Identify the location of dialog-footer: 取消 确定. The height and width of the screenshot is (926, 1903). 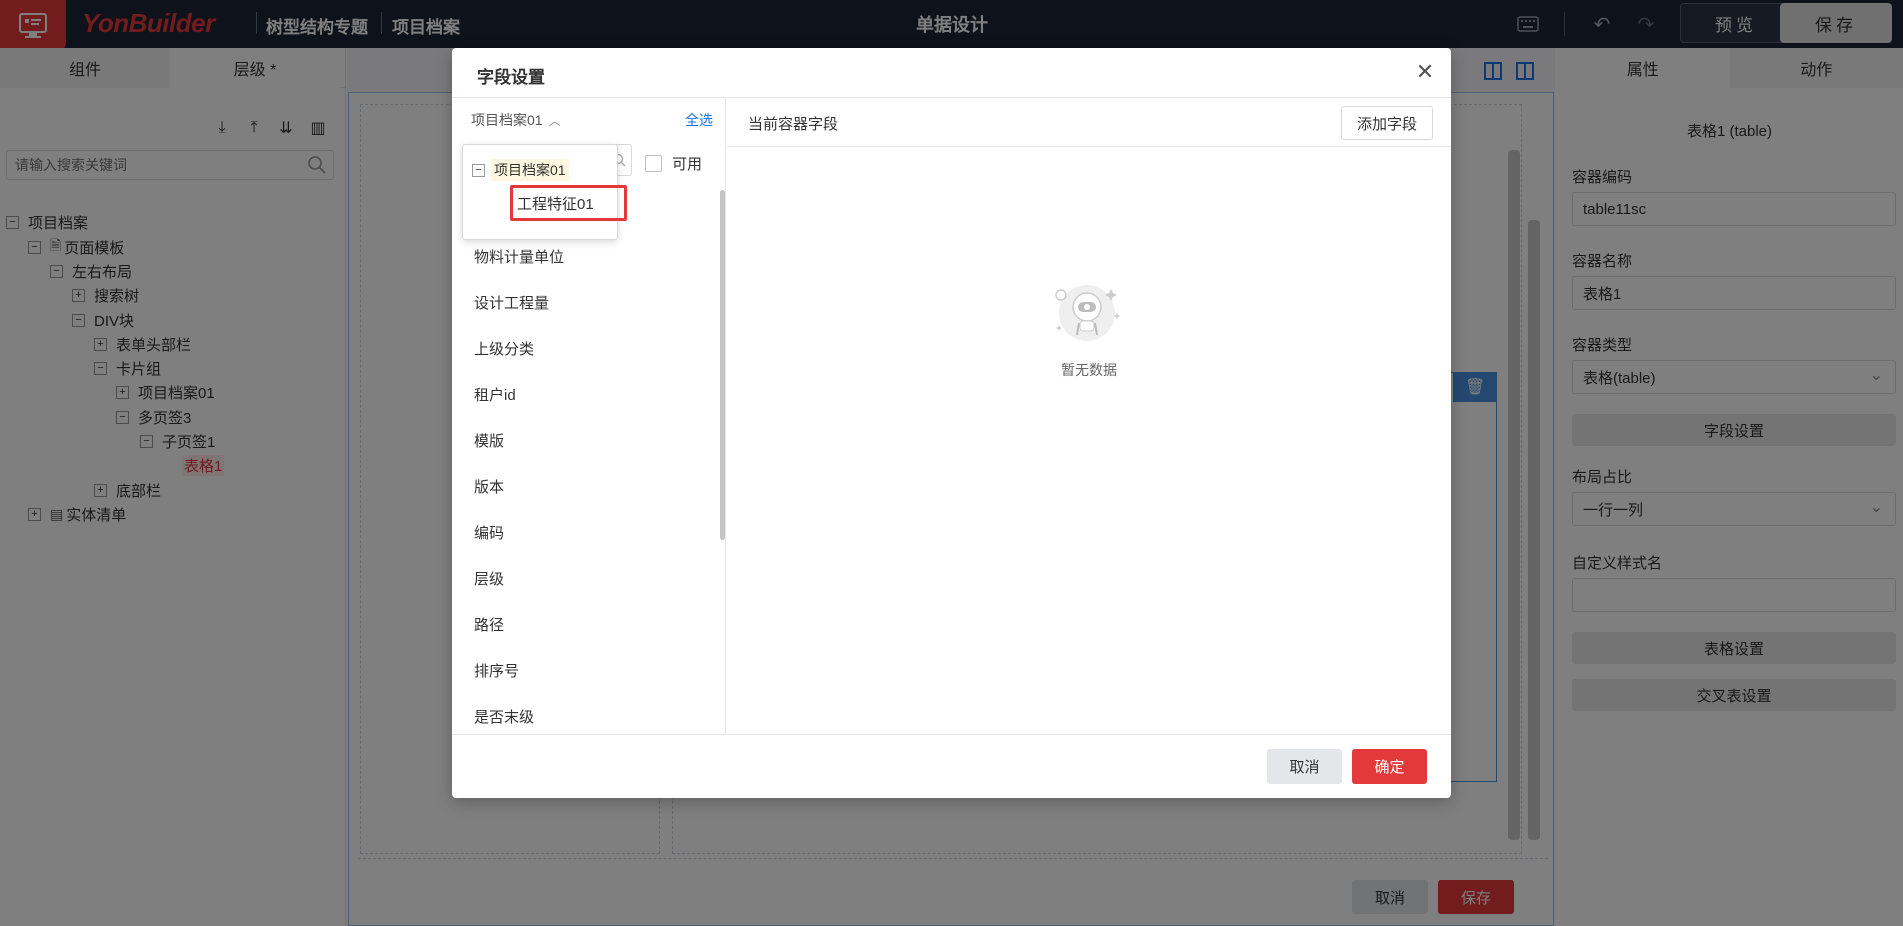
(951, 766).